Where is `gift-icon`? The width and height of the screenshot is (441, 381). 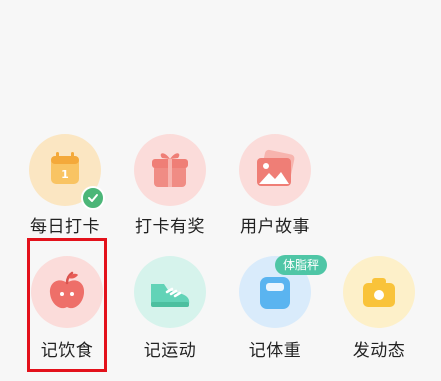
gift-icon is located at coordinates (170, 170).